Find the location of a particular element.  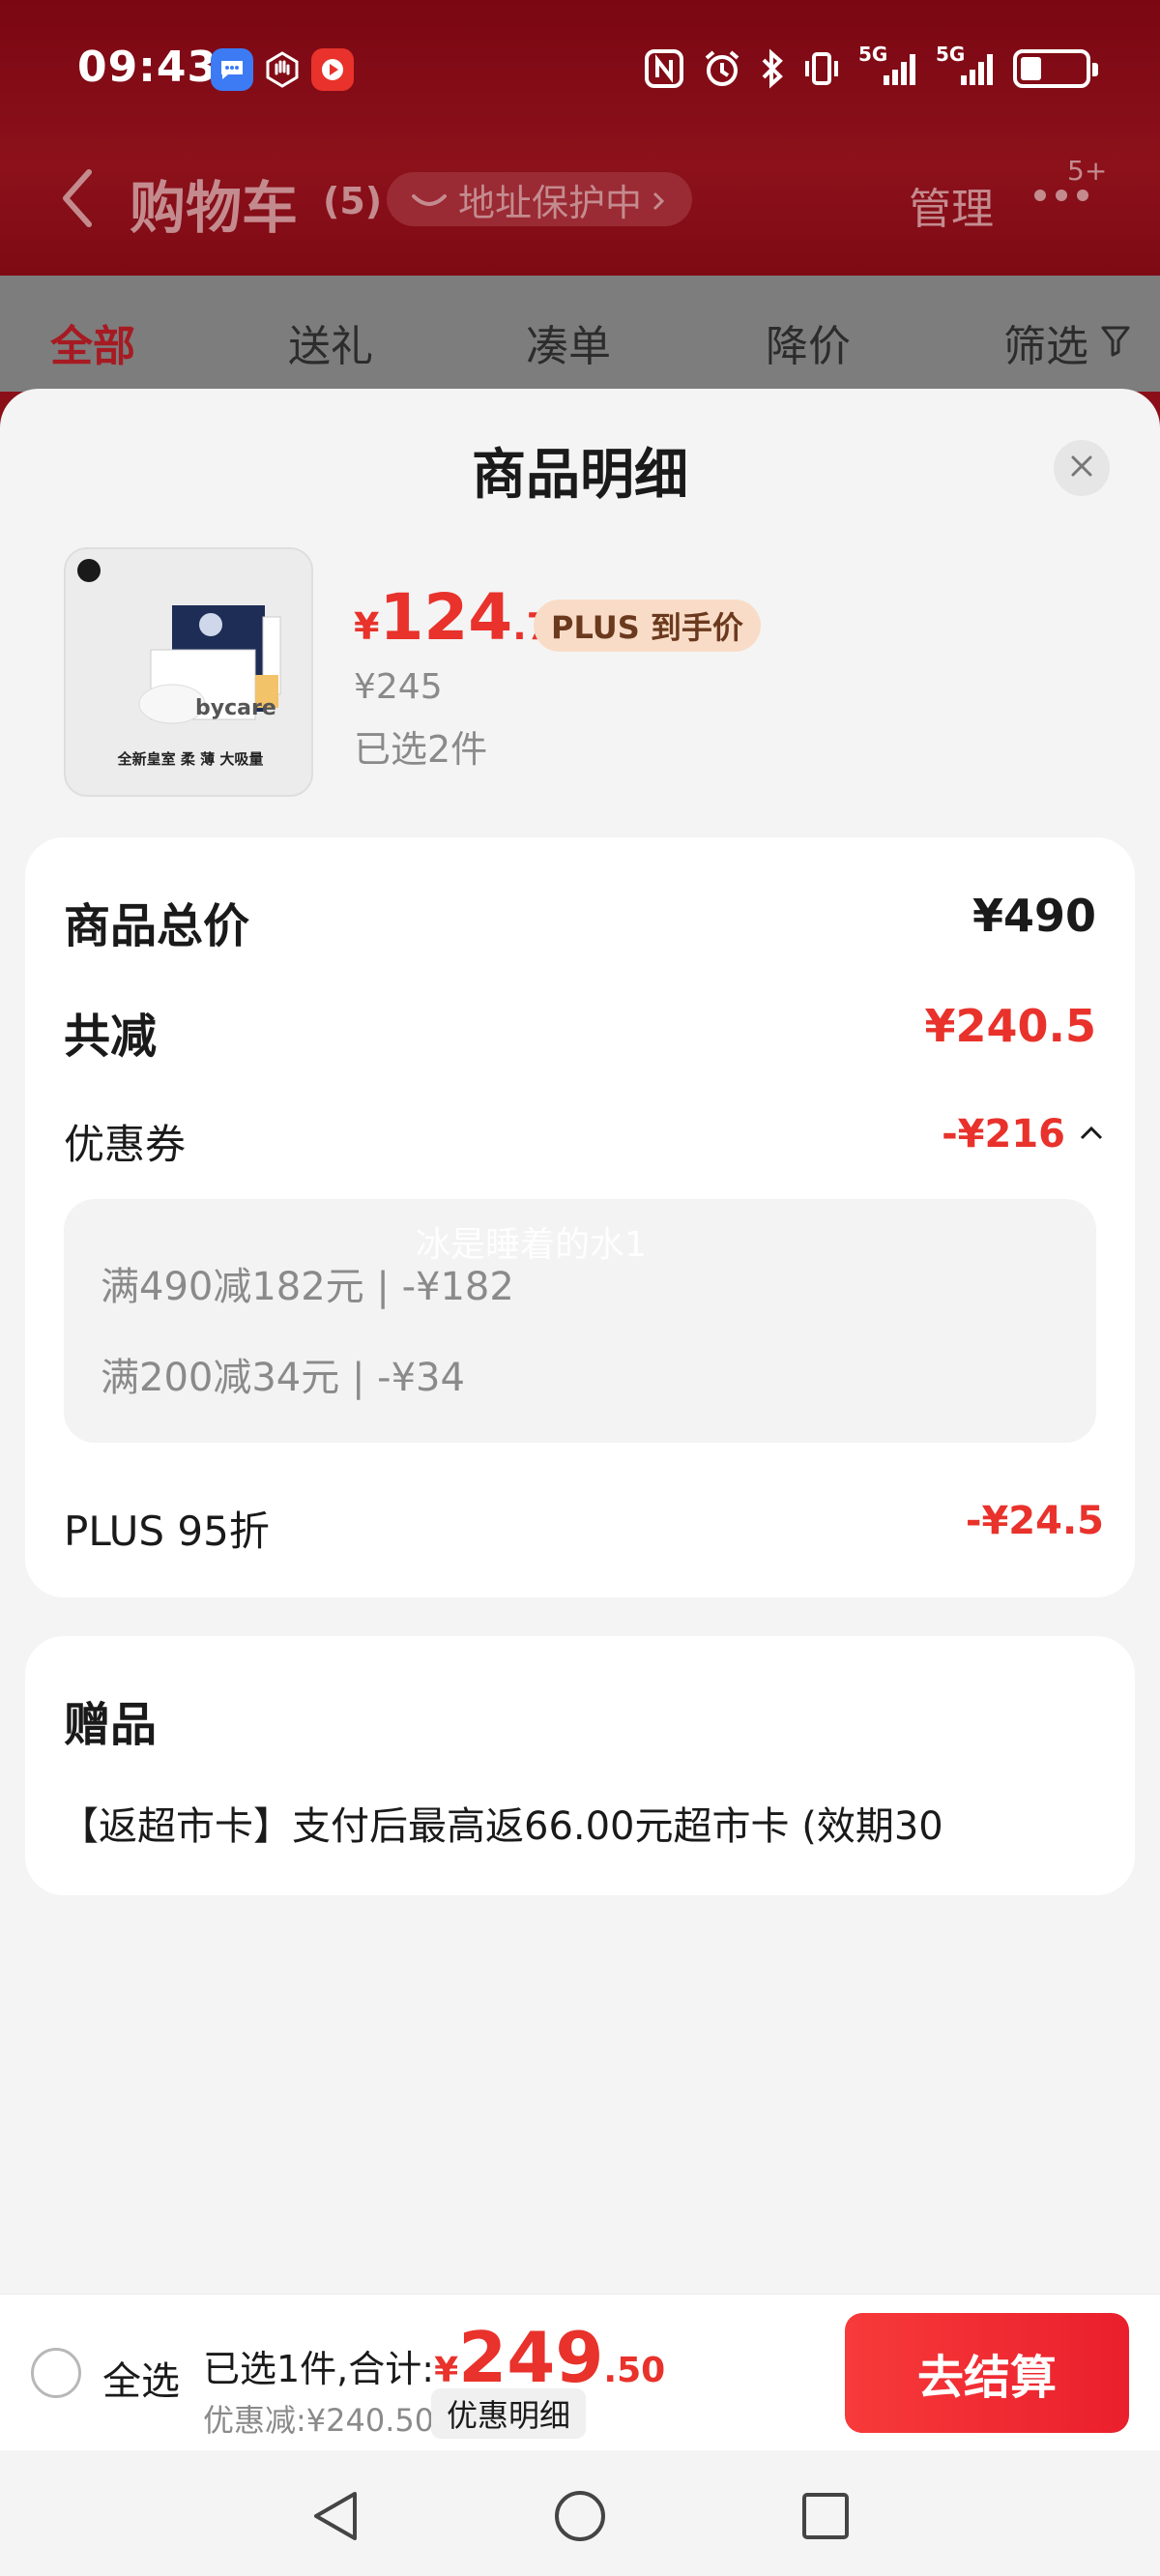

price-currency: ¥ is located at coordinates (367, 626).